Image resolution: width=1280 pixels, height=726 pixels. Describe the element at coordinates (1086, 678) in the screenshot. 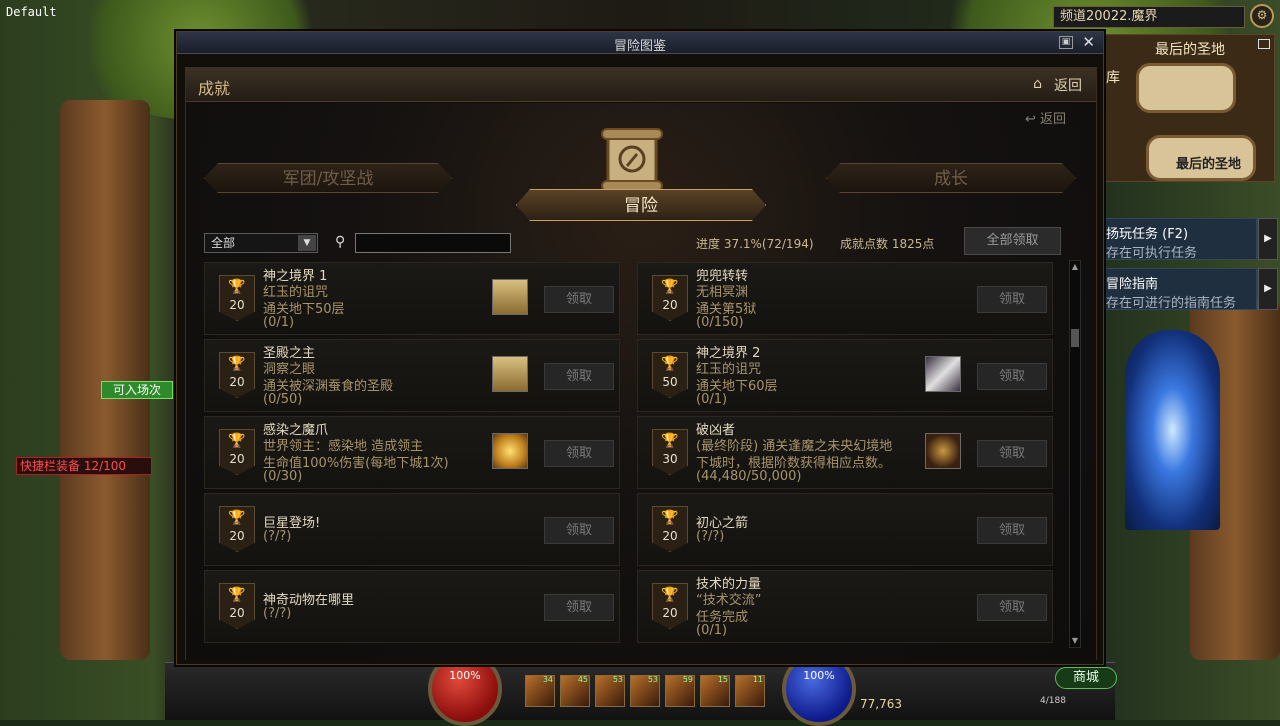

I see `shop-button: 商城` at that location.